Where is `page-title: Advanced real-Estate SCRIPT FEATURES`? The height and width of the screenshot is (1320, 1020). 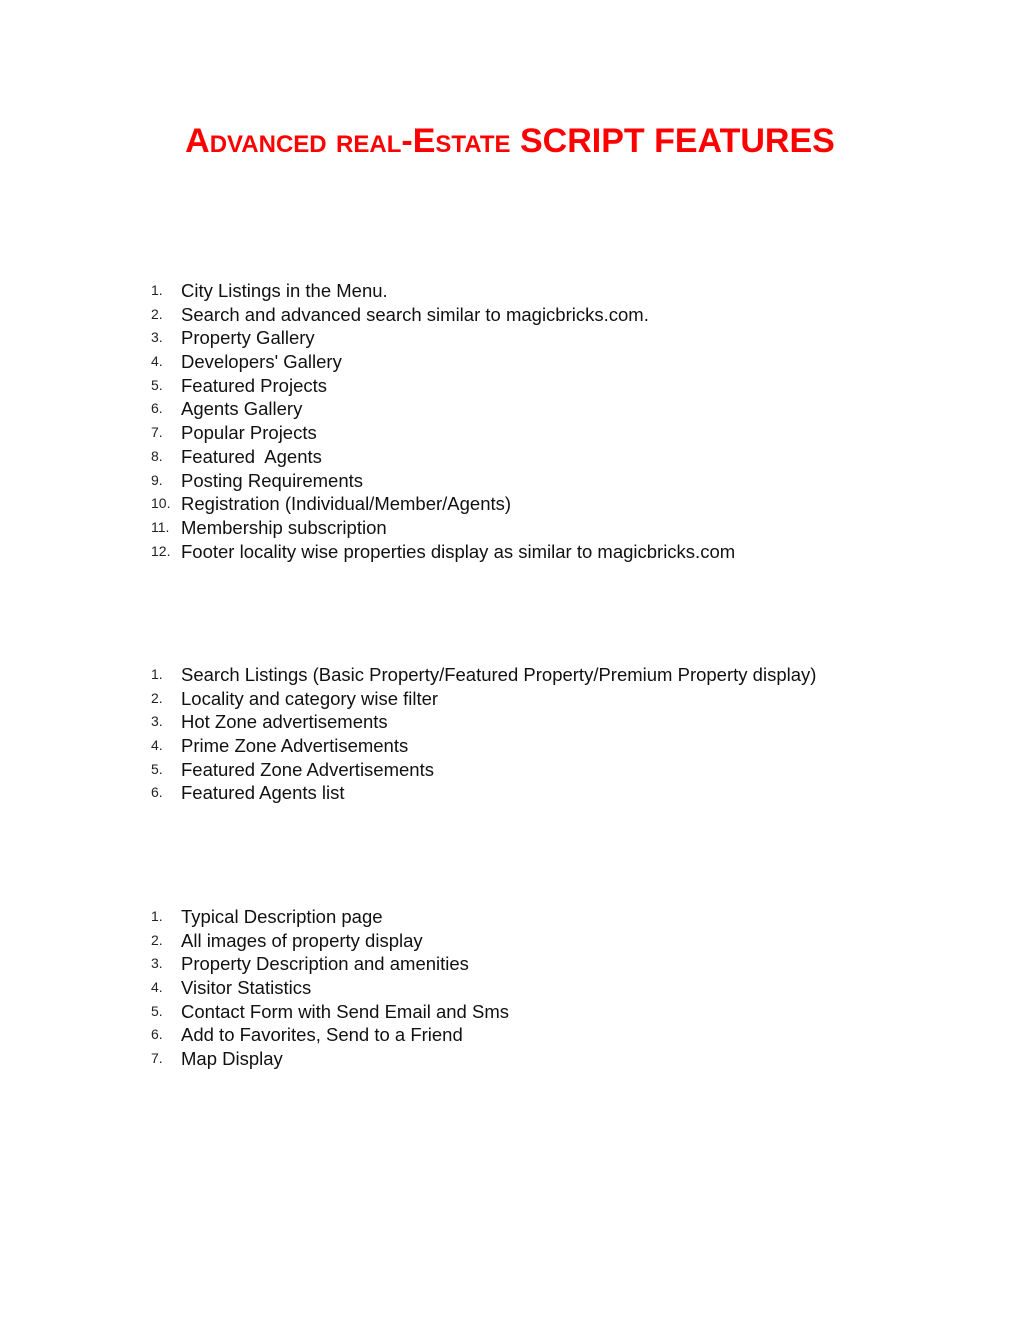 page-title: Advanced real-Estate SCRIPT FEATURES is located at coordinates (510, 141).